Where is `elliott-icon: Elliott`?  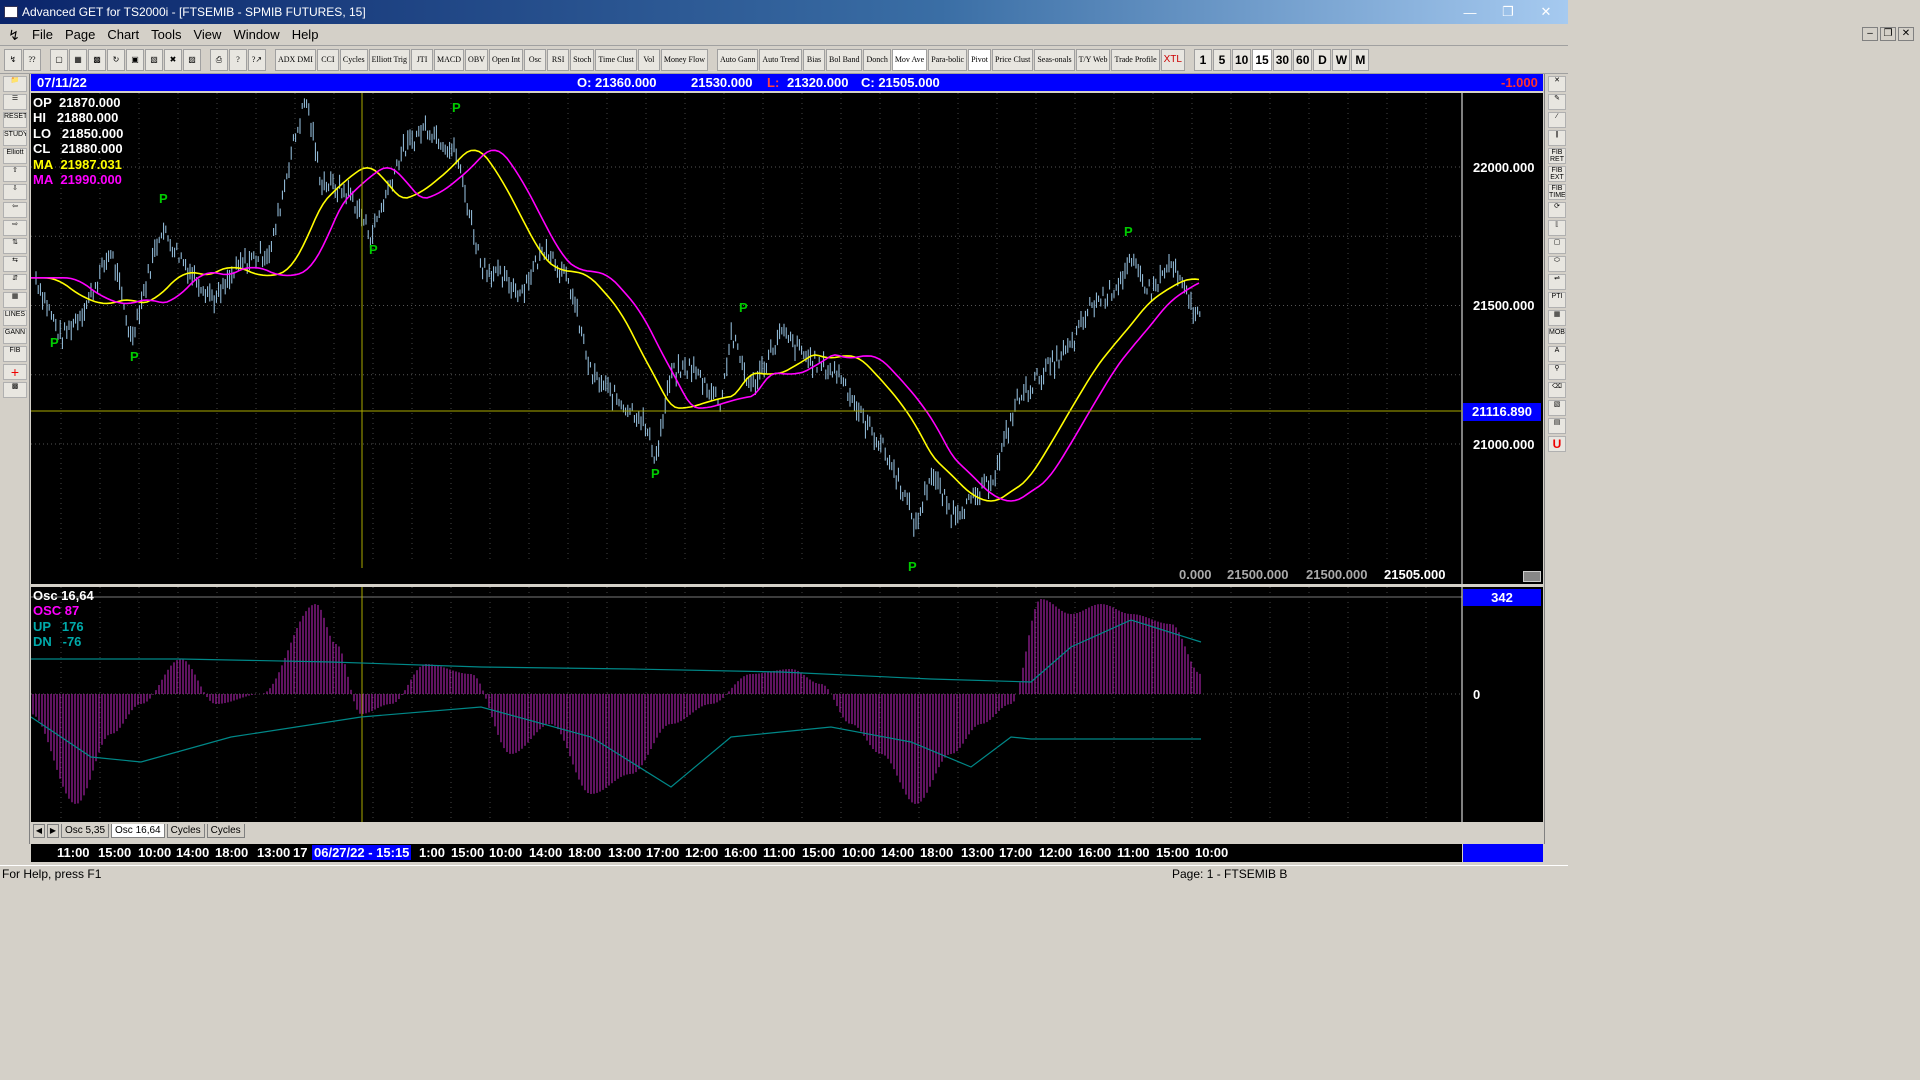
elliott-icon: Elliott is located at coordinates (15, 156).